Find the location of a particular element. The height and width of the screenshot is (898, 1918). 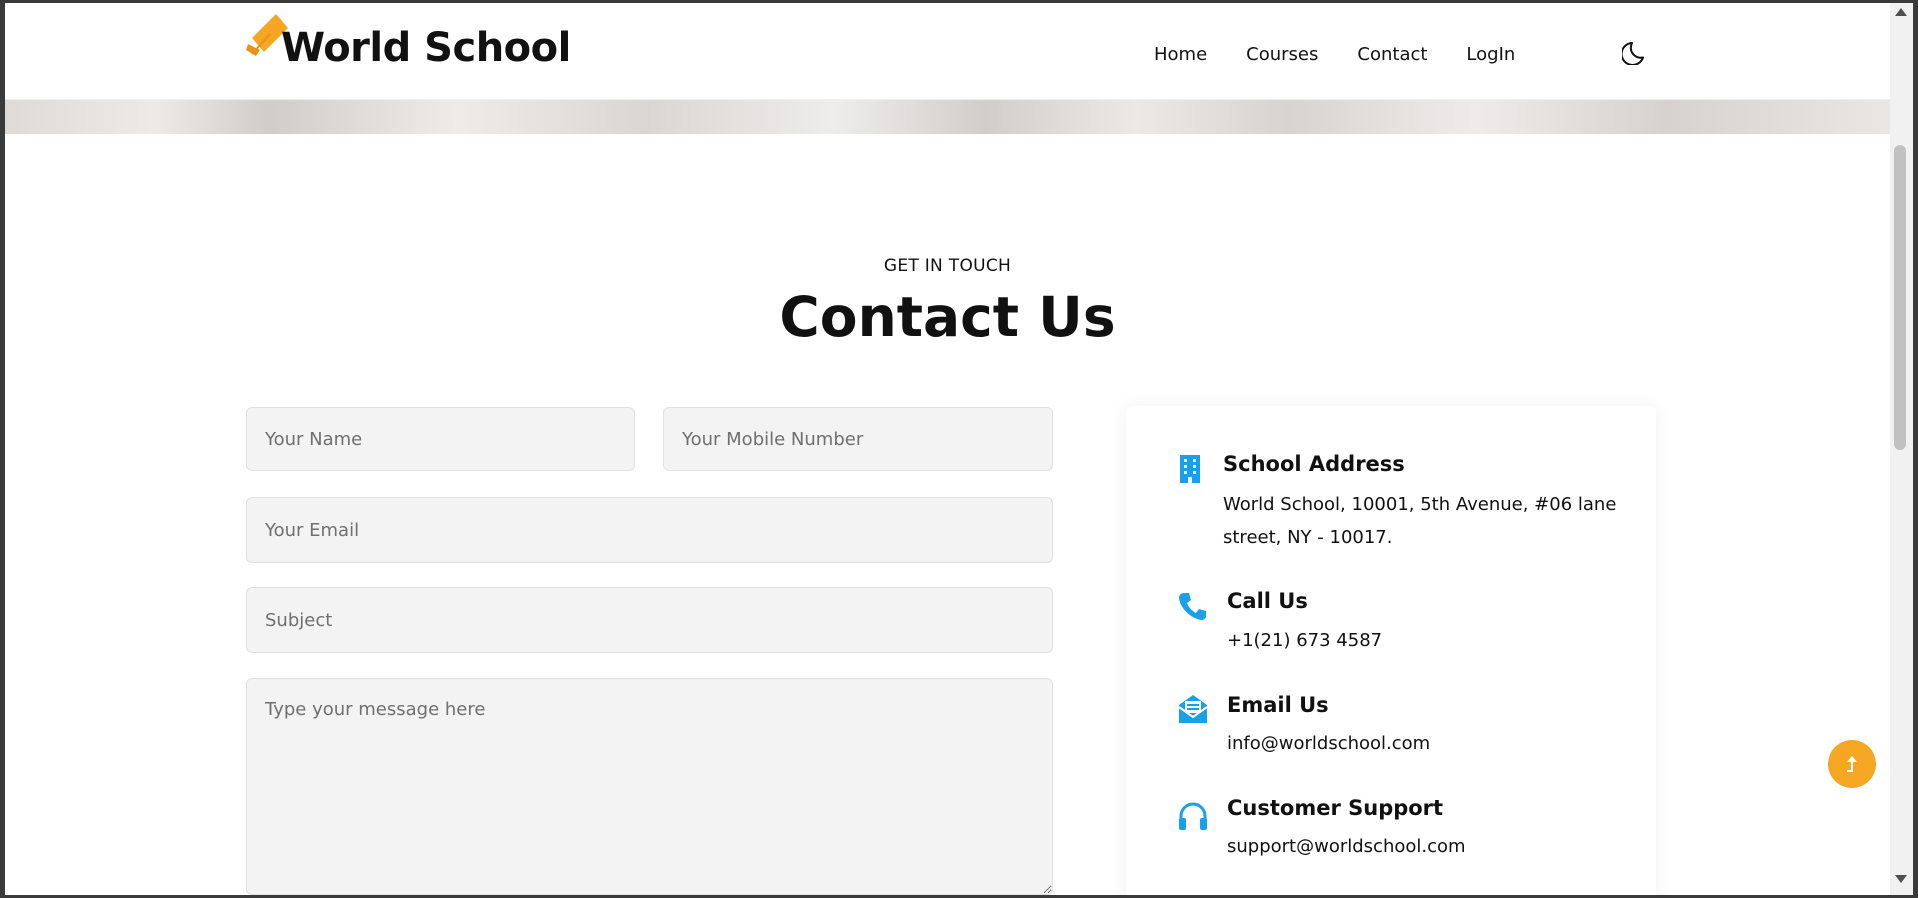

scroll-up-arrow-icon is located at coordinates (1901, 12).